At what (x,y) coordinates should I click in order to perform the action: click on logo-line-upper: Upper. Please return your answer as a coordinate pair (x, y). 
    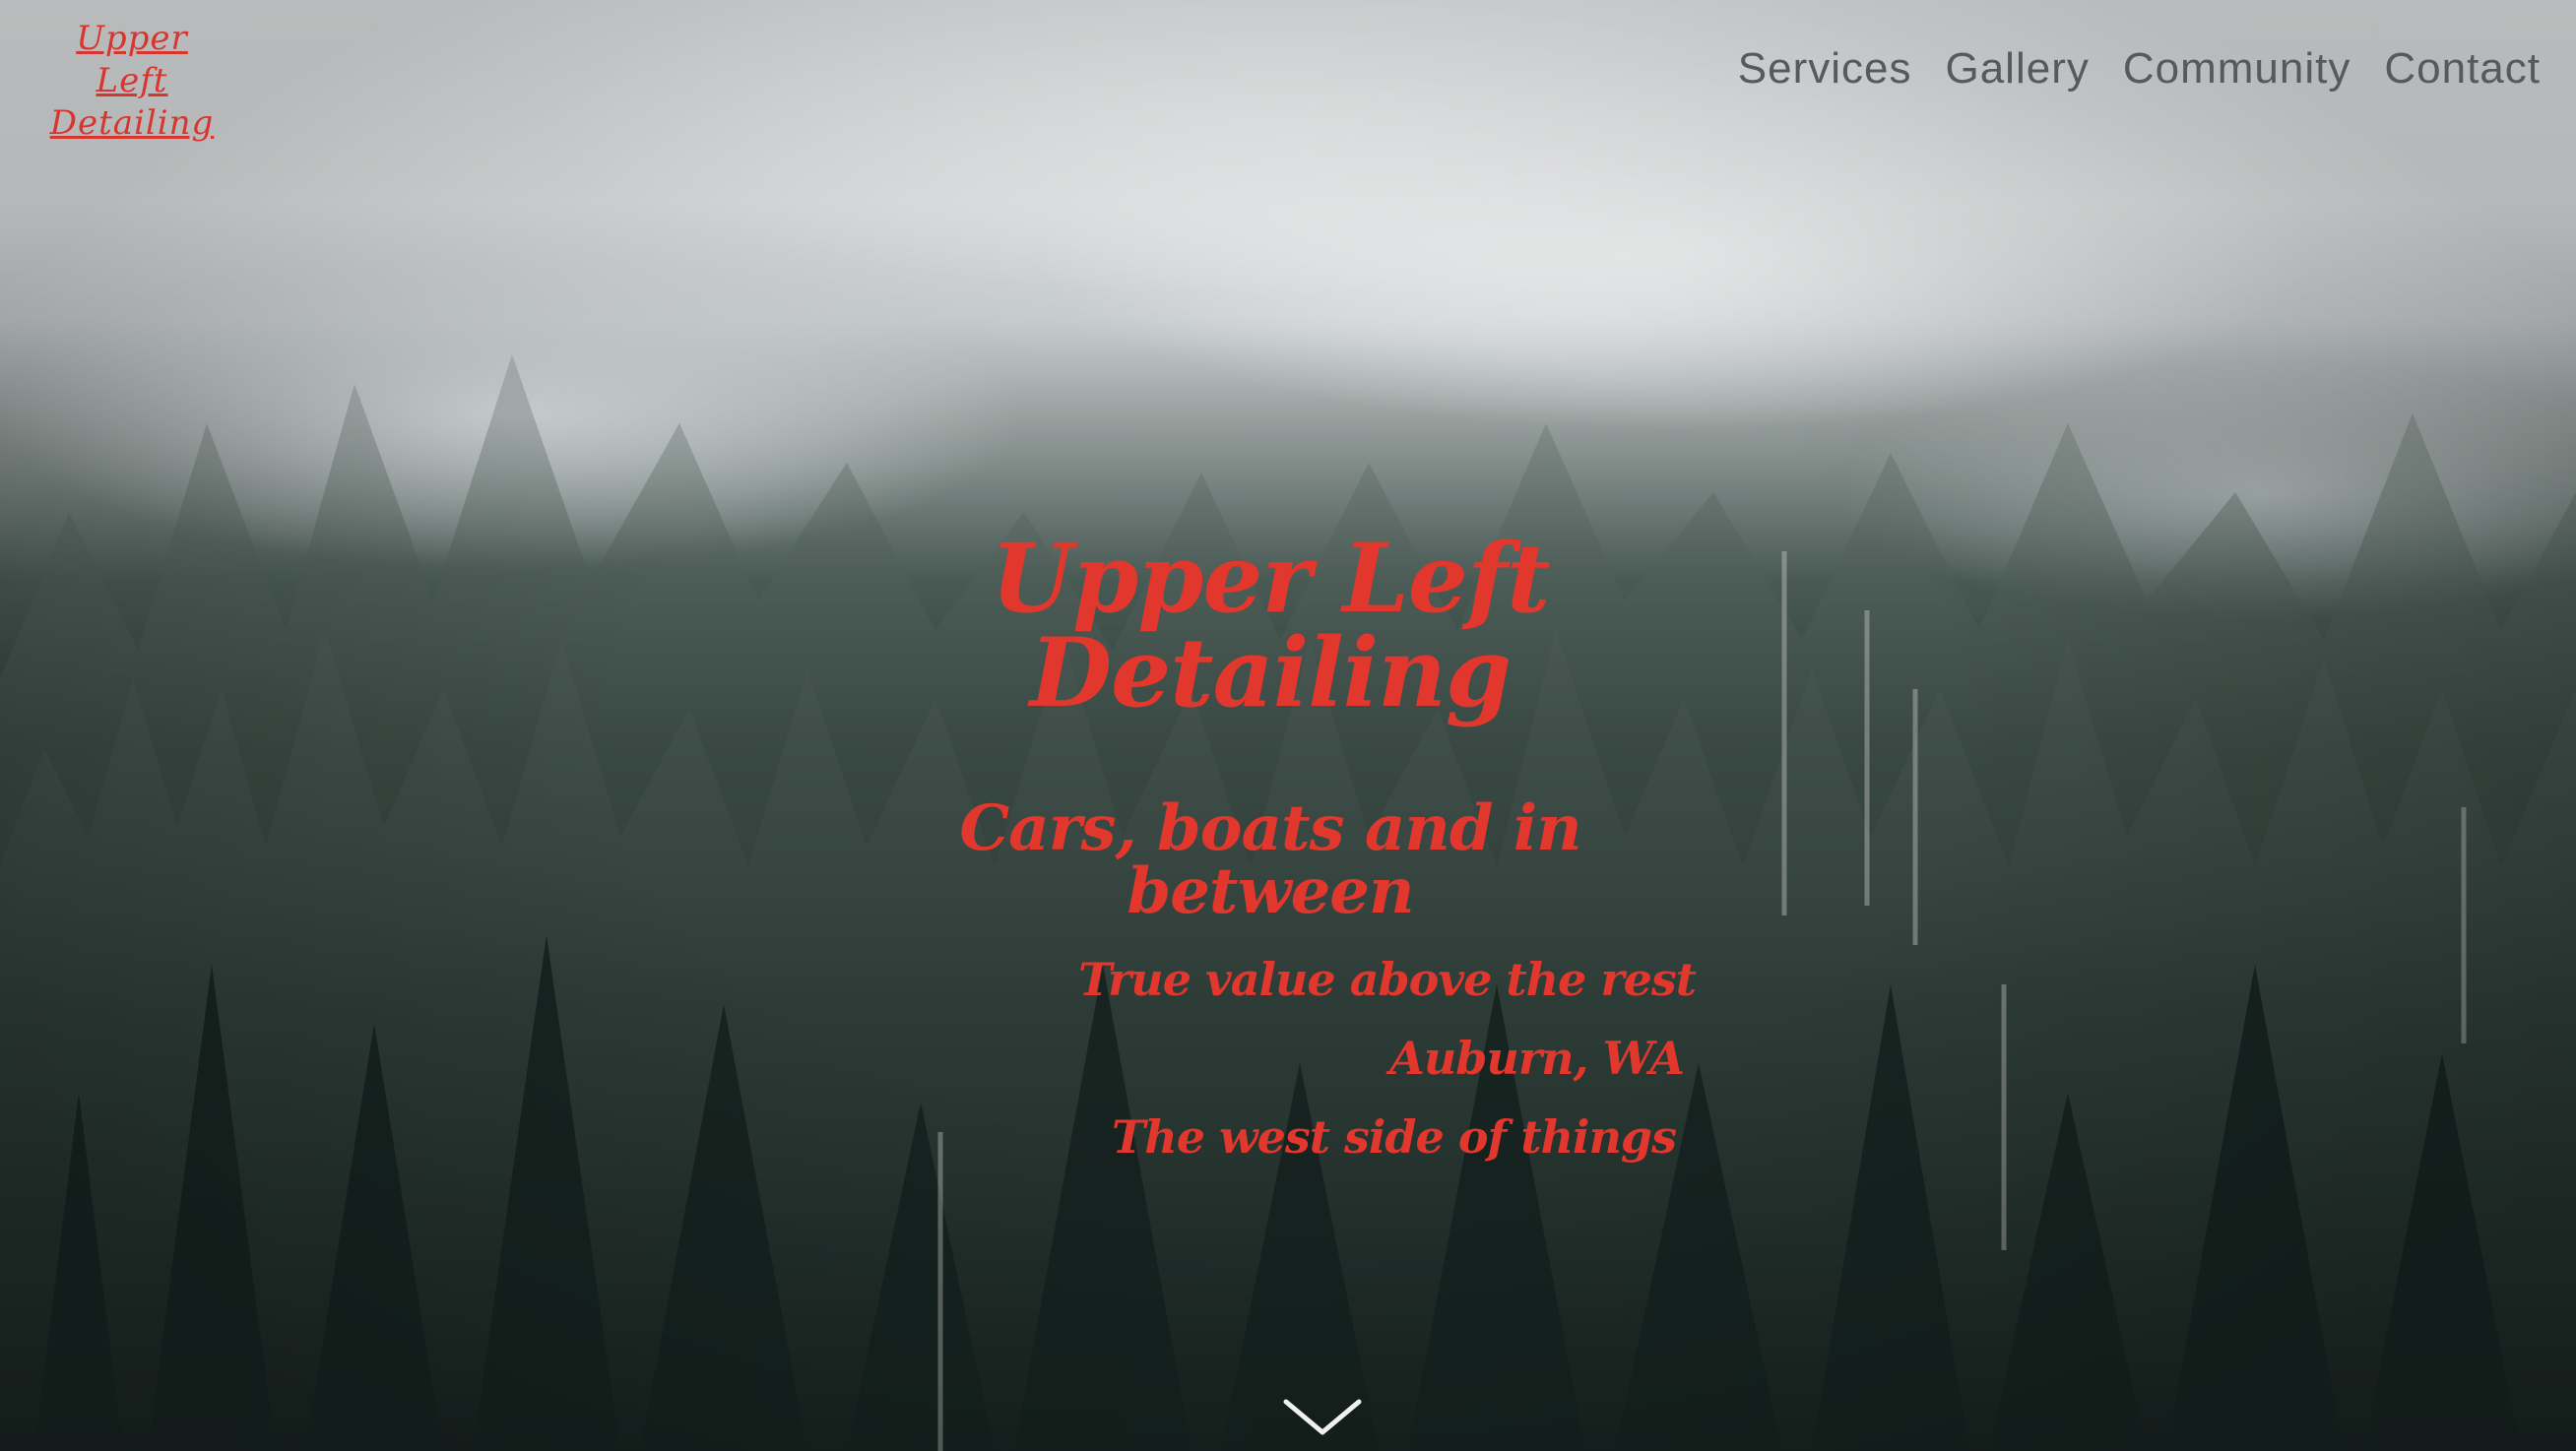
    Looking at the image, I should click on (132, 38).